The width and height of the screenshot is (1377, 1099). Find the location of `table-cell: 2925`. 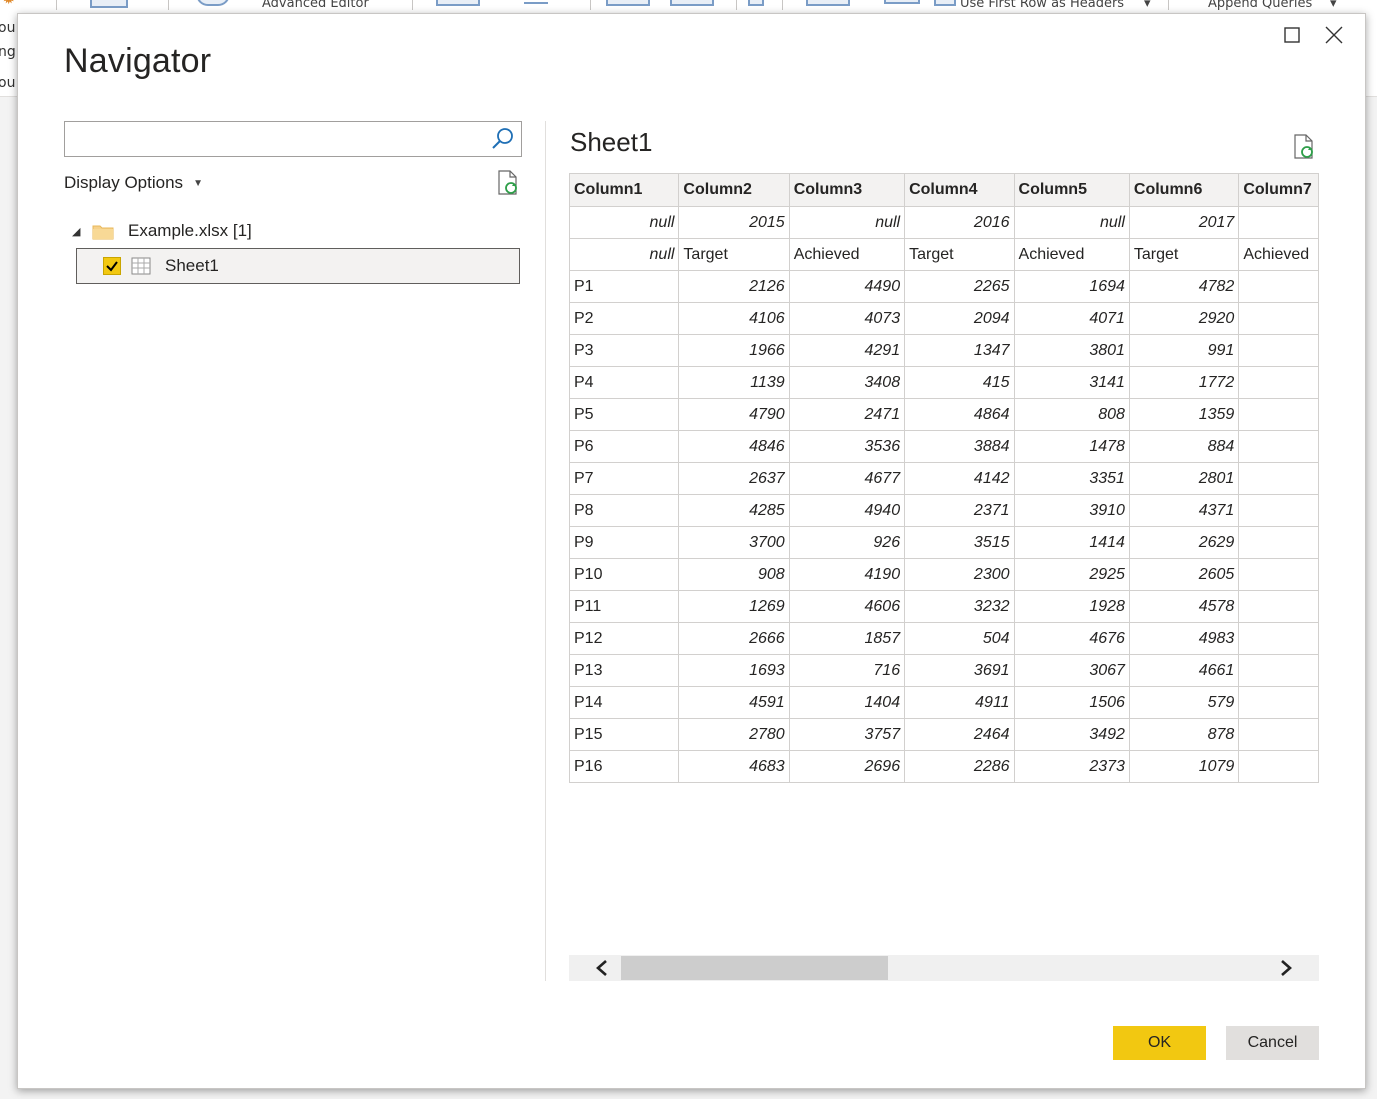

table-cell: 2925 is located at coordinates (1071, 574).